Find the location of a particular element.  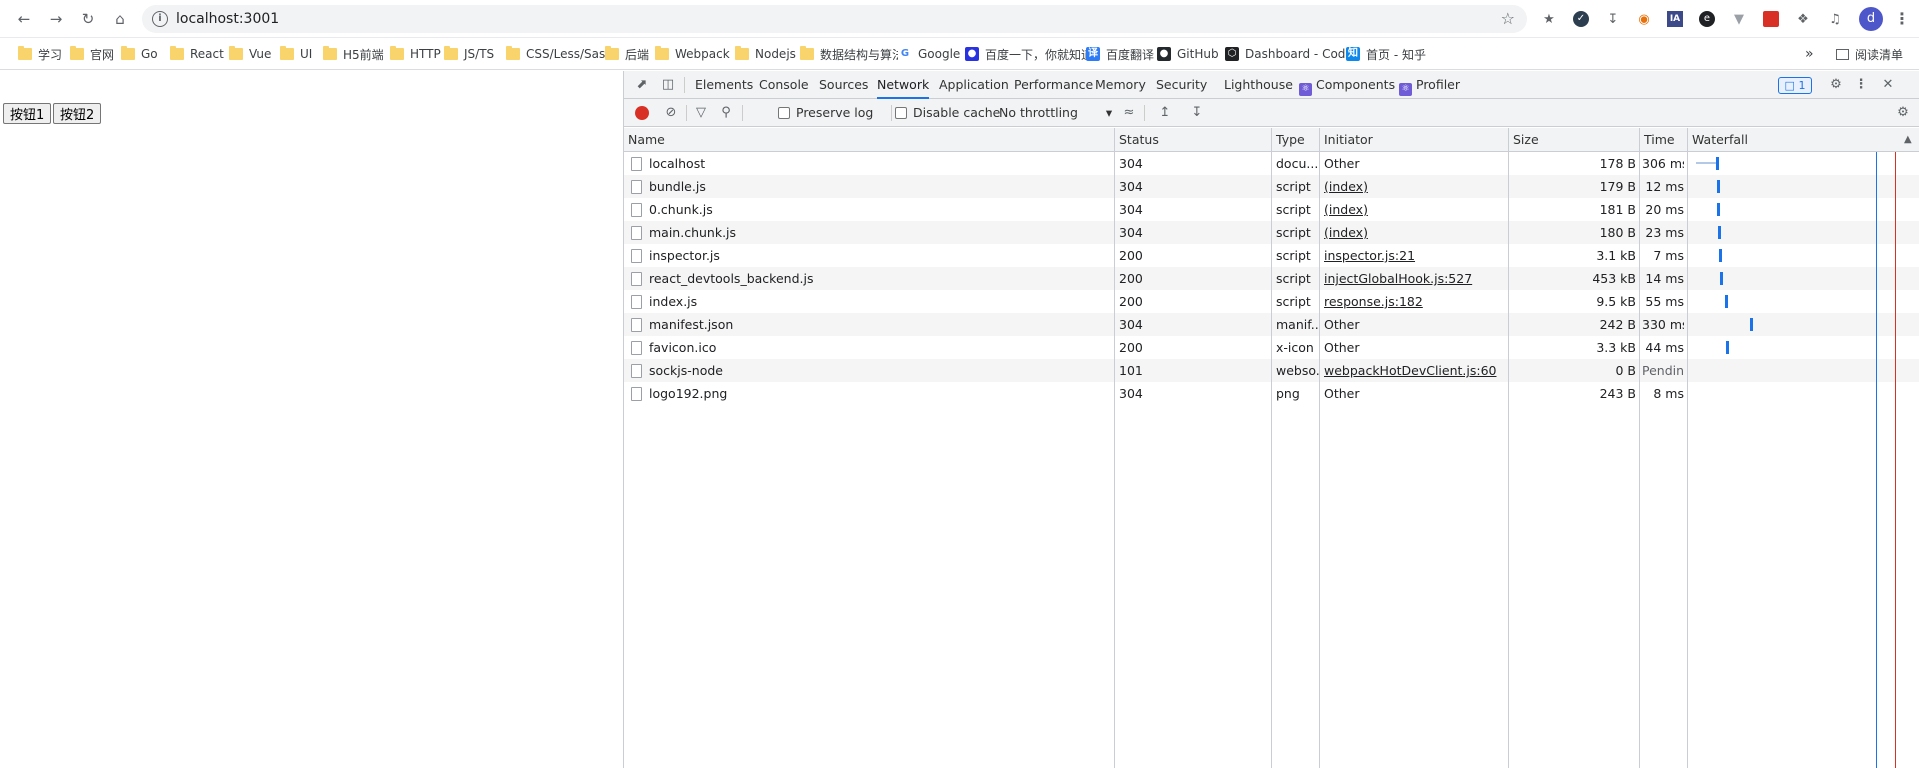

bookmark-item: 后端 is located at coordinates (627, 54).